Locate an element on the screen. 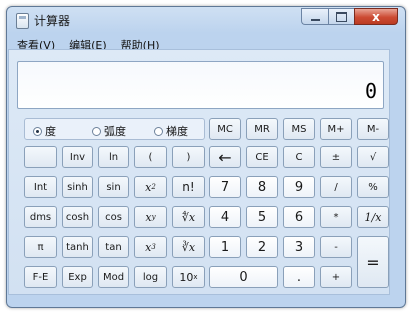 The height and width of the screenshot is (315, 413). key-subtract: - is located at coordinates (336, 247).